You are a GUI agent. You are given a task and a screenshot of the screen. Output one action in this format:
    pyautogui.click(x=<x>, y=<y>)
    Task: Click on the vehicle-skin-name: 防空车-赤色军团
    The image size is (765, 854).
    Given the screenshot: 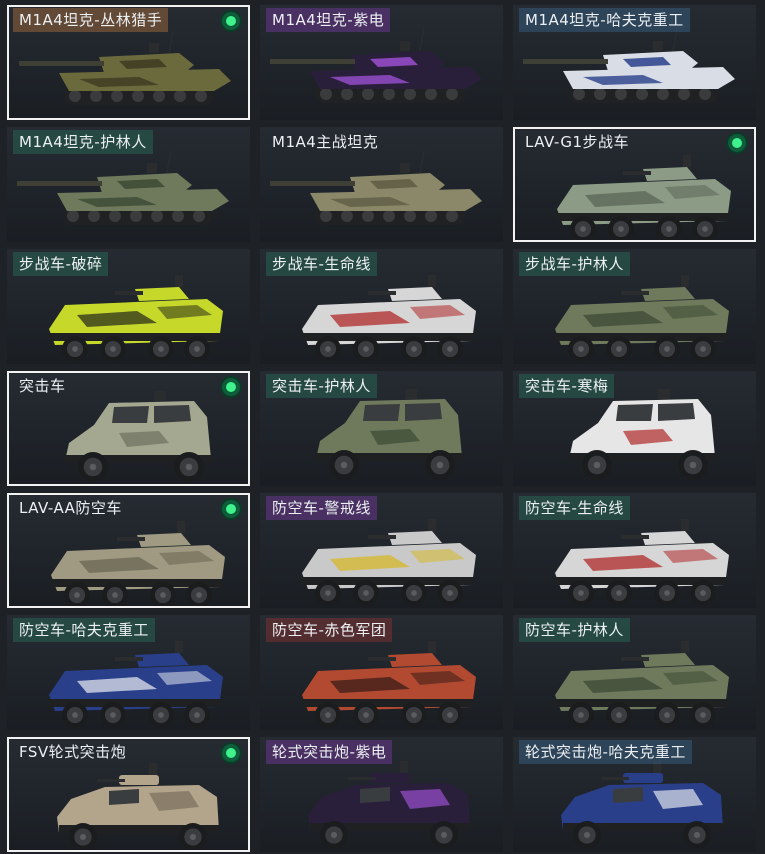 What is the action you would take?
    pyautogui.click(x=329, y=630)
    